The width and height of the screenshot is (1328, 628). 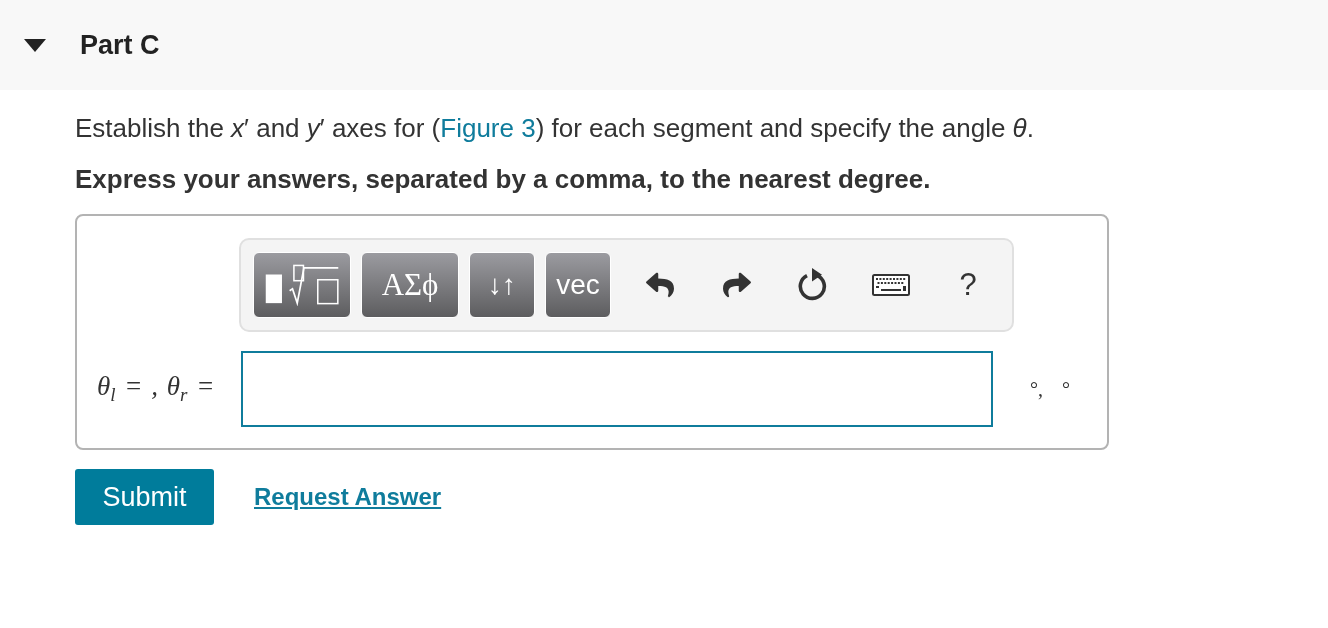 What do you see at coordinates (737, 285) in the screenshot?
I see `redo-icon` at bounding box center [737, 285].